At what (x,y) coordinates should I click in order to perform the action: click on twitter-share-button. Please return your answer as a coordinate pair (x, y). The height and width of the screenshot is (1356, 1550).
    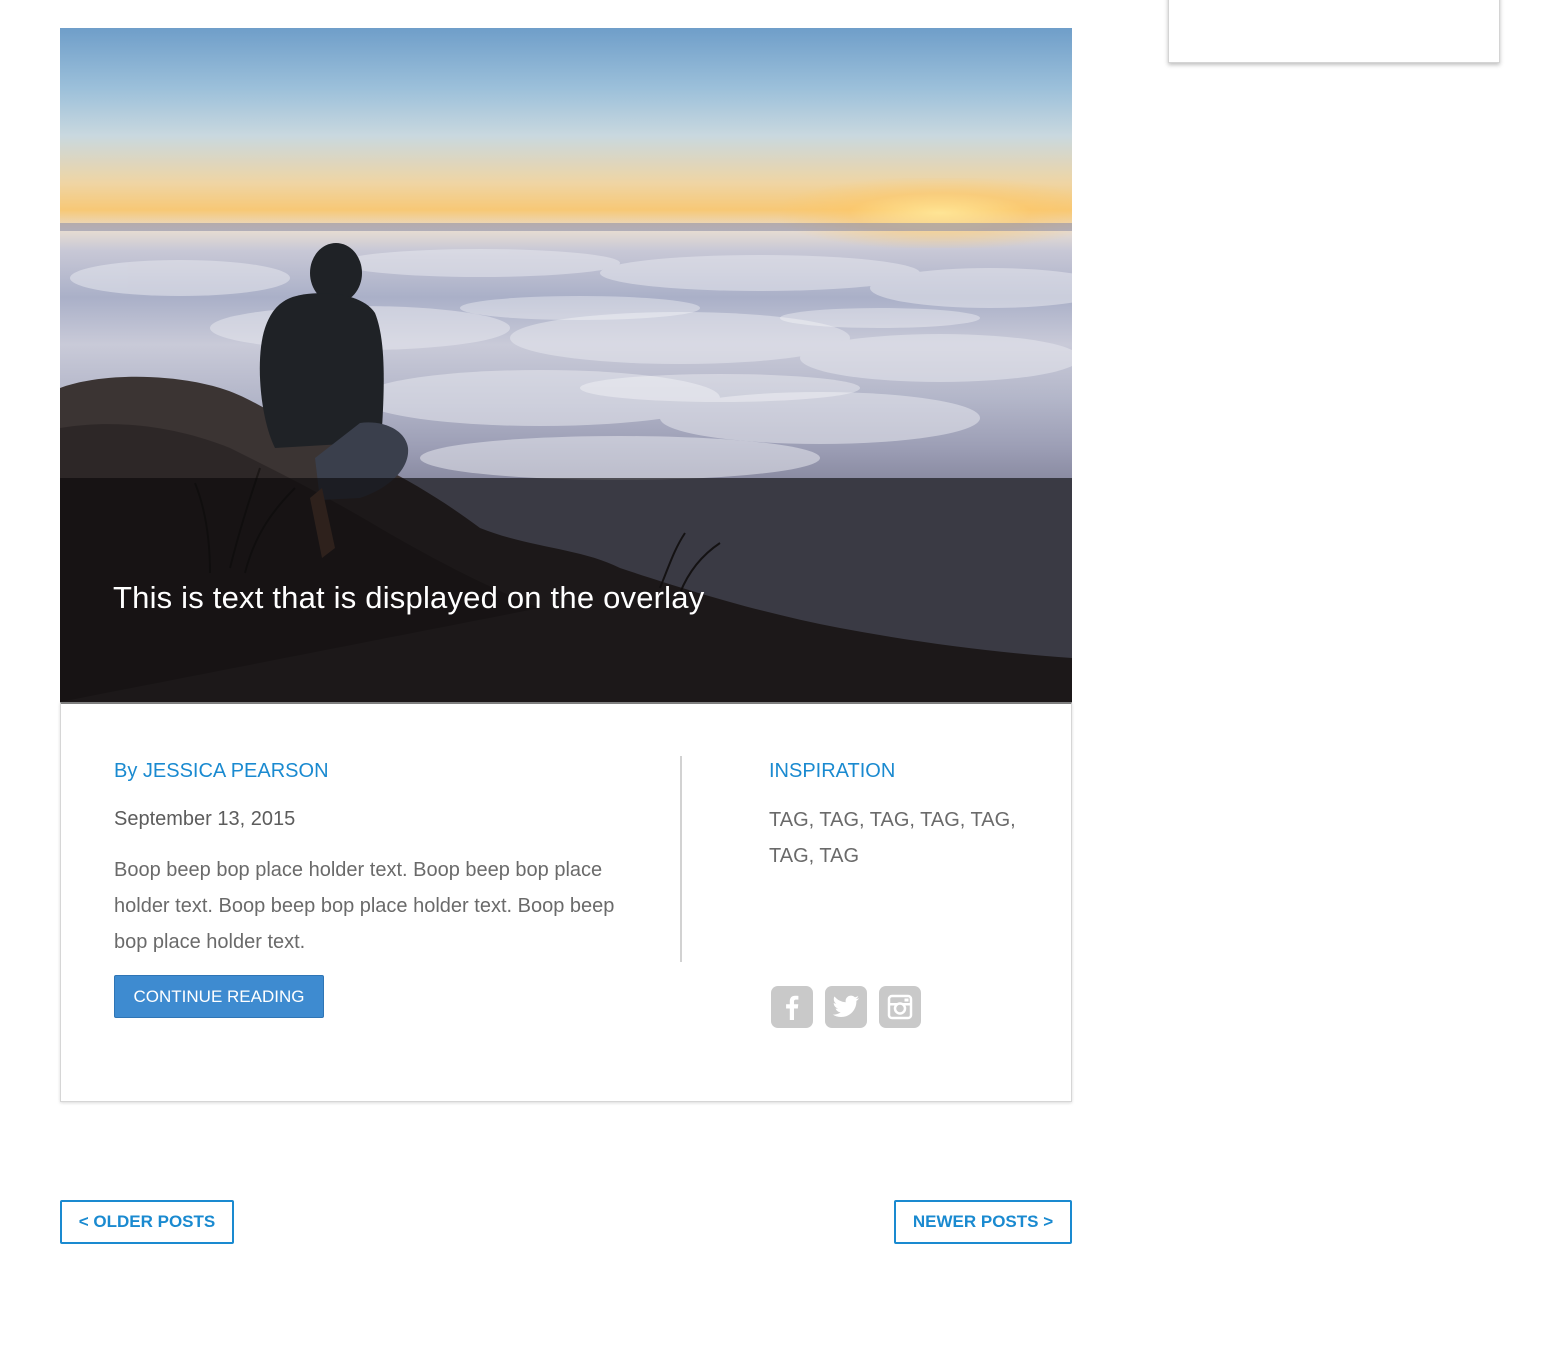
    Looking at the image, I should click on (846, 1007).